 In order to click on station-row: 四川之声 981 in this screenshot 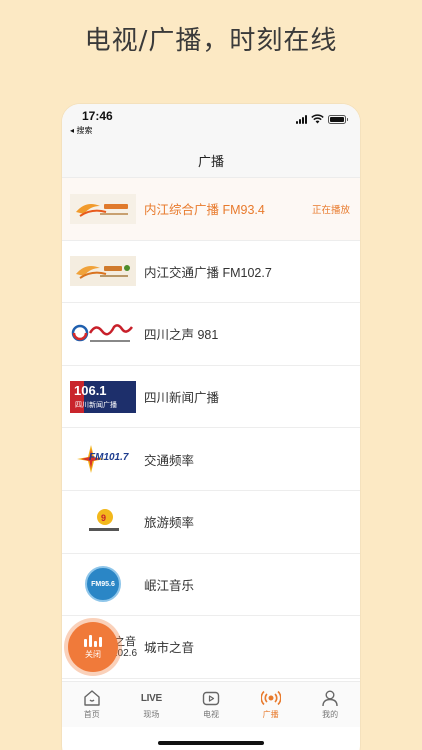, I will do `click(211, 334)`.